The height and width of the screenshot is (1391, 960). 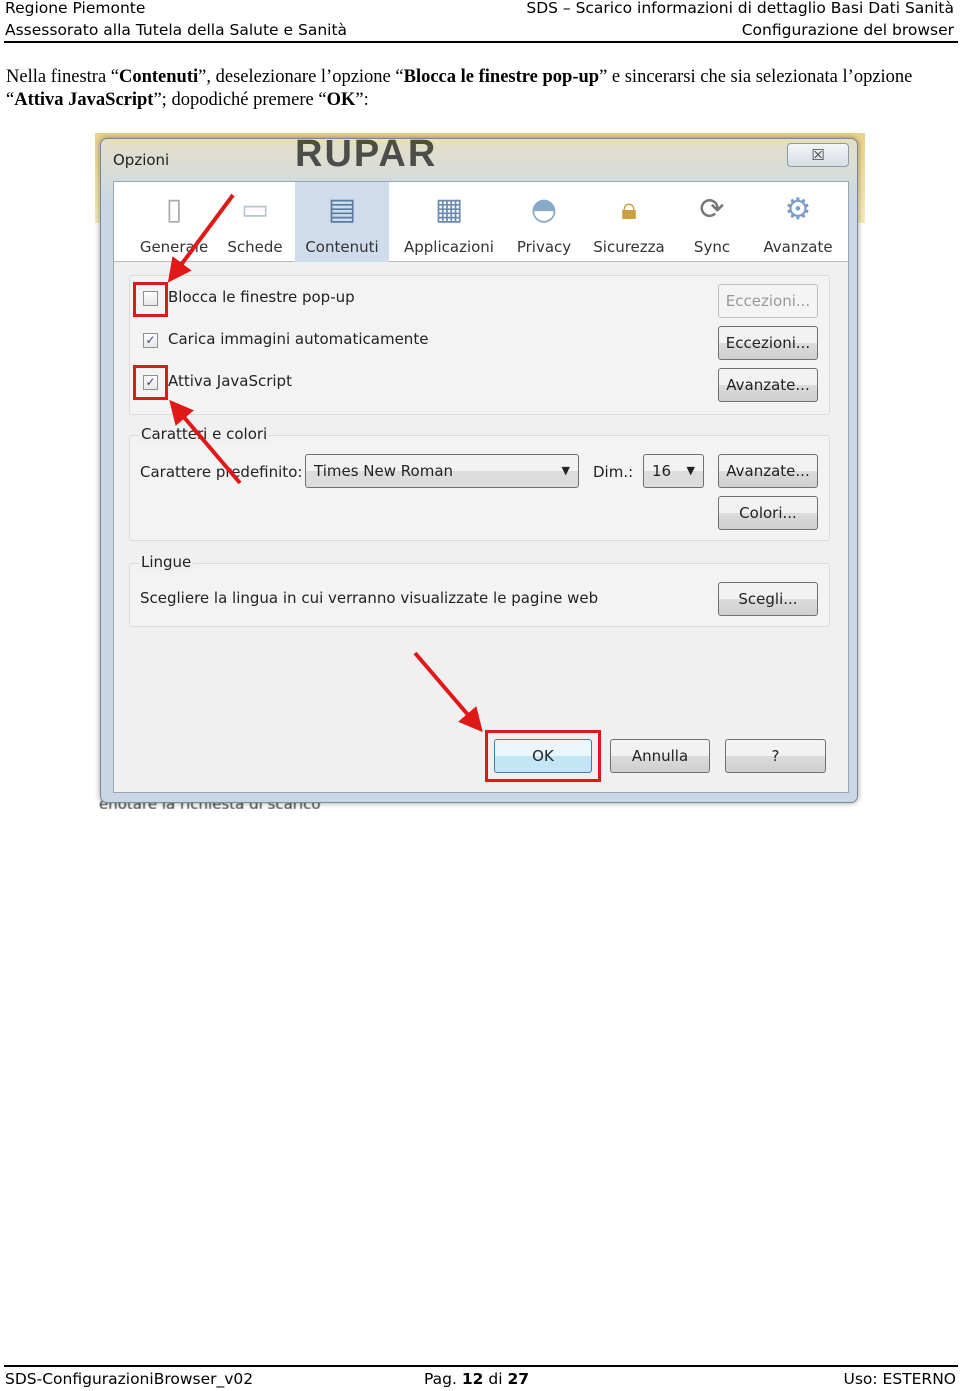 What do you see at coordinates (205, 442) in the screenshot?
I see `arrow-to-enable-javascript` at bounding box center [205, 442].